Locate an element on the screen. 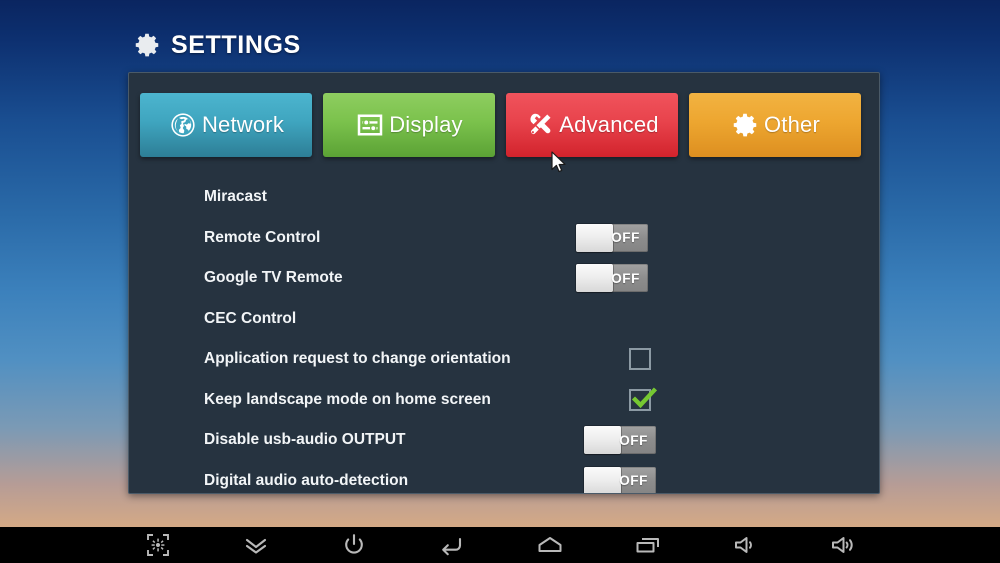  recent-apps-icon is located at coordinates (648, 545).